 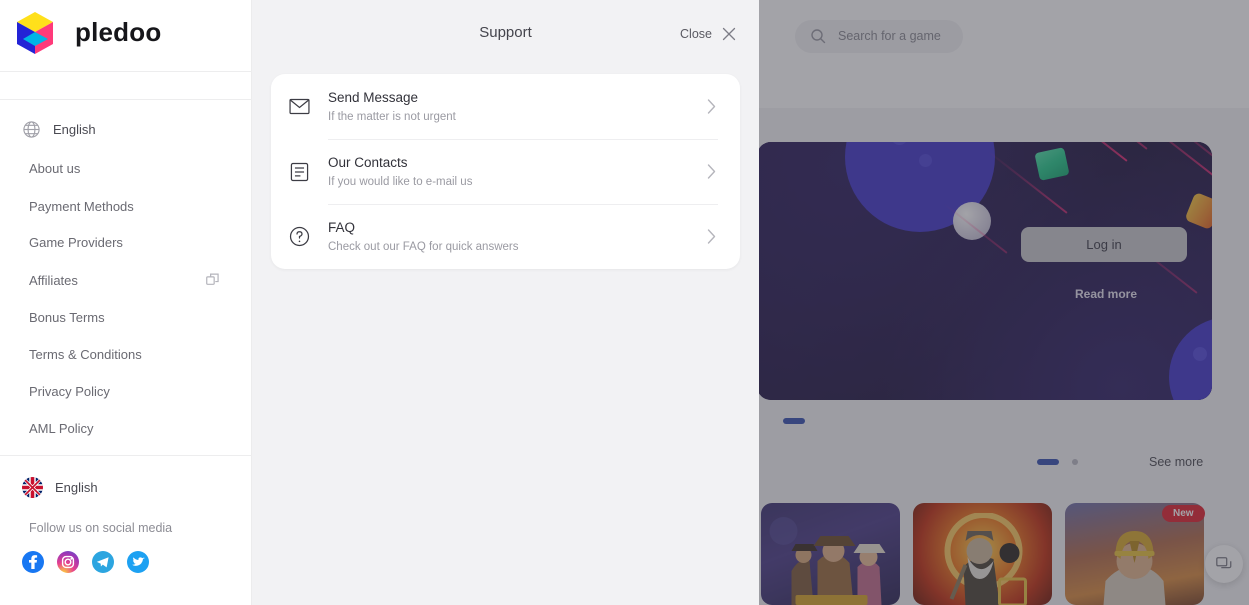 I want to click on sidebar-language-selector-top: English, so click(x=59, y=129).